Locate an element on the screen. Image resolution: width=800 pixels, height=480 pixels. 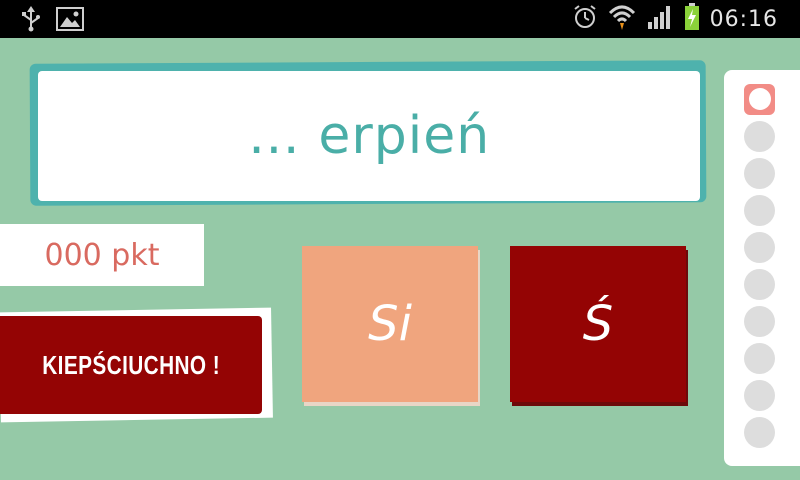
alarm-icon is located at coordinates (585, 19).